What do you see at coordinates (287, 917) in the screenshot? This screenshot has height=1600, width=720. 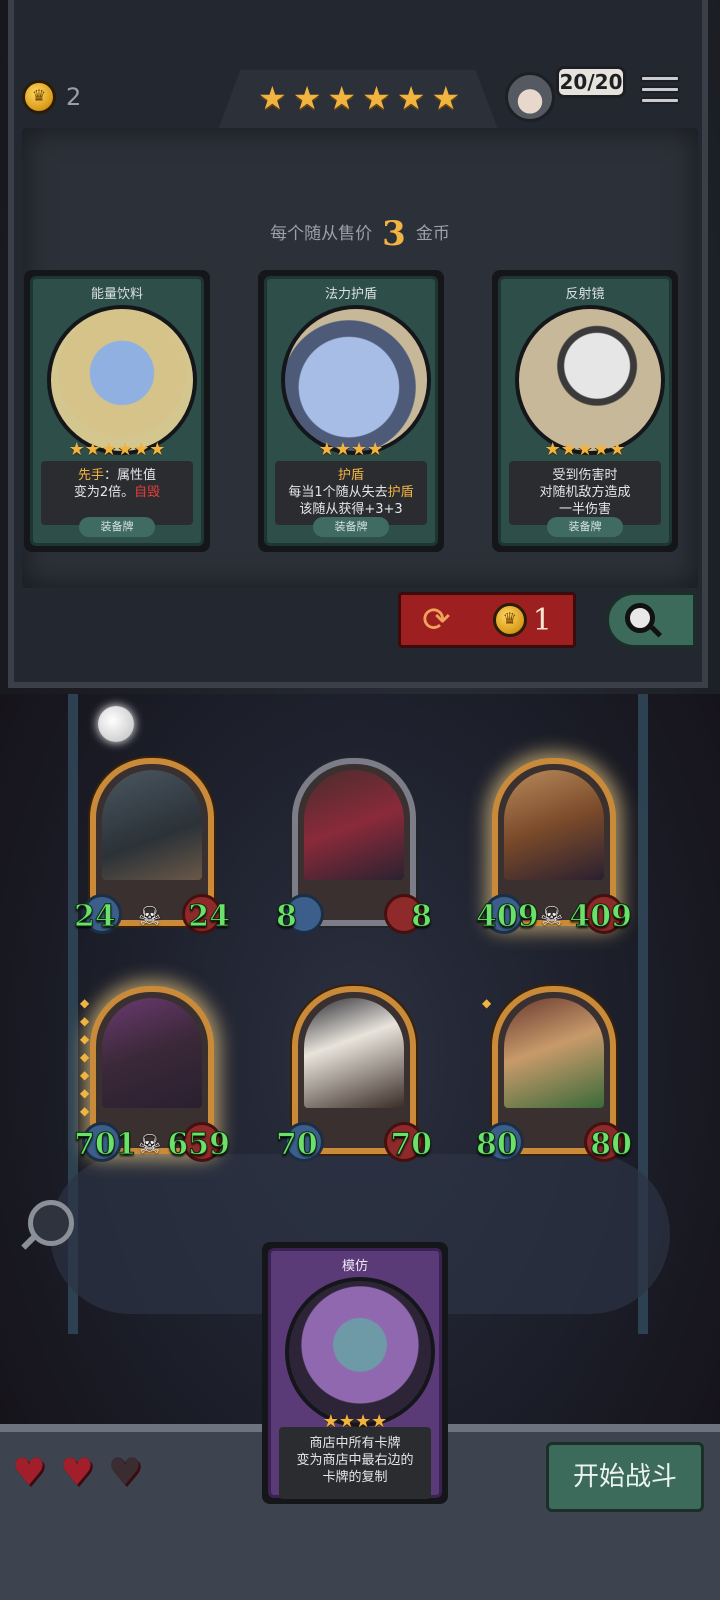 I see `minion-attack: 8` at bounding box center [287, 917].